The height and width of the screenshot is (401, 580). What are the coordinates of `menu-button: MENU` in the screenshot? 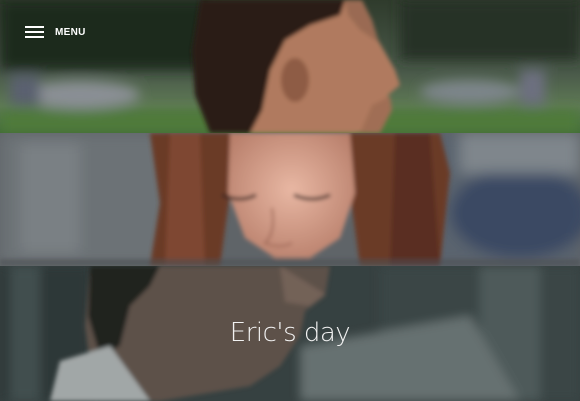 It's located at (55, 32).